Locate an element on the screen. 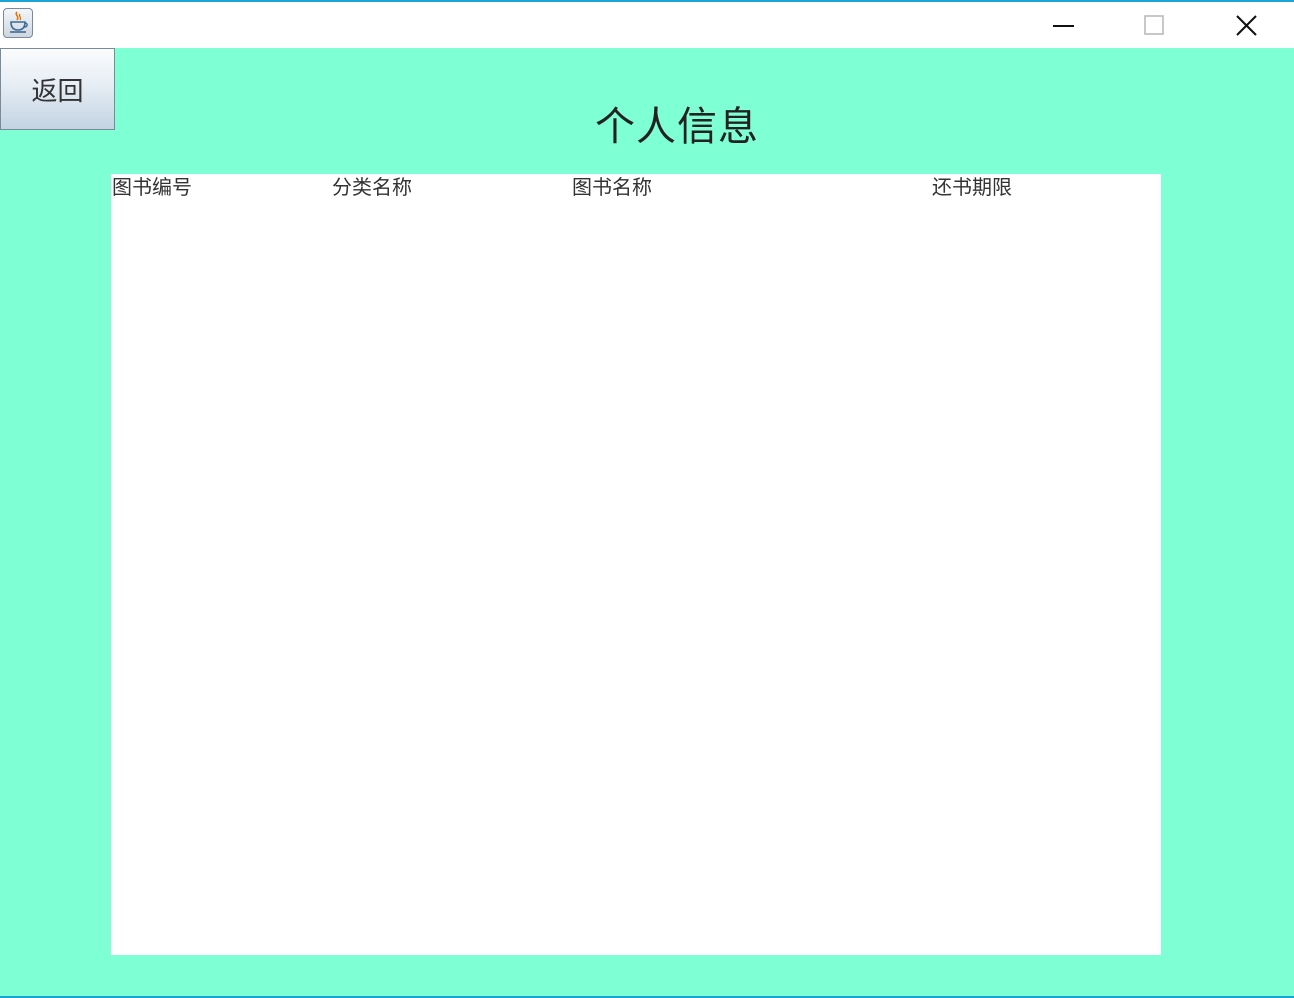  minimize-icon is located at coordinates (1063, 26).